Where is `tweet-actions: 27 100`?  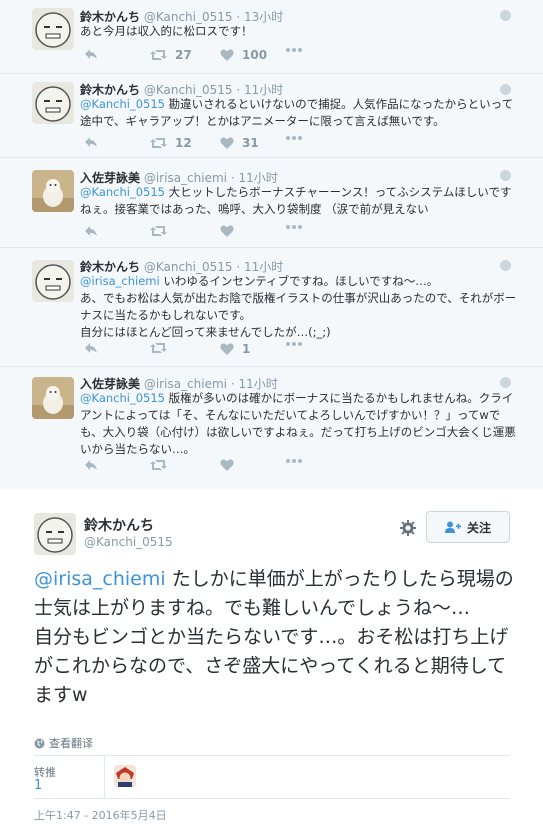
tweet-actions: 27 100 is located at coordinates (230, 56).